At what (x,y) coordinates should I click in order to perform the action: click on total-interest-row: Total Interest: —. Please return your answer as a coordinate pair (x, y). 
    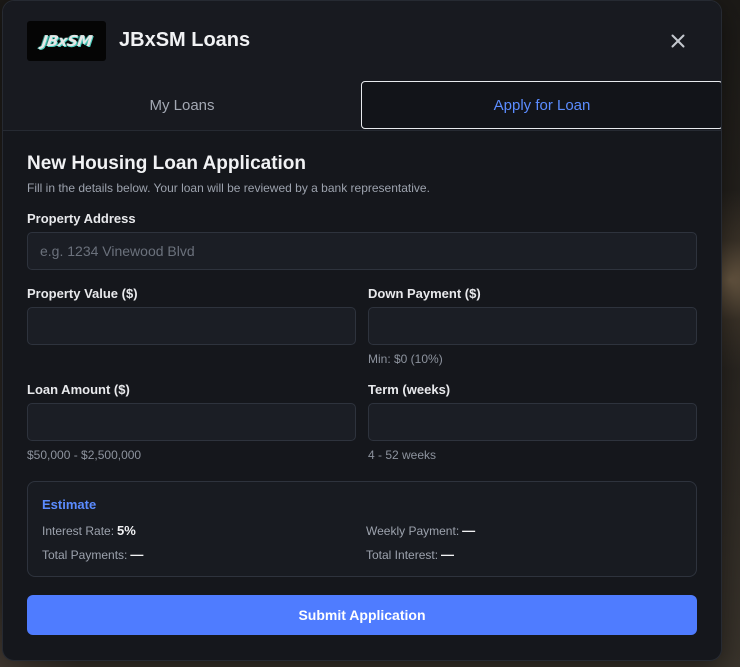
    Looking at the image, I should click on (410, 554).